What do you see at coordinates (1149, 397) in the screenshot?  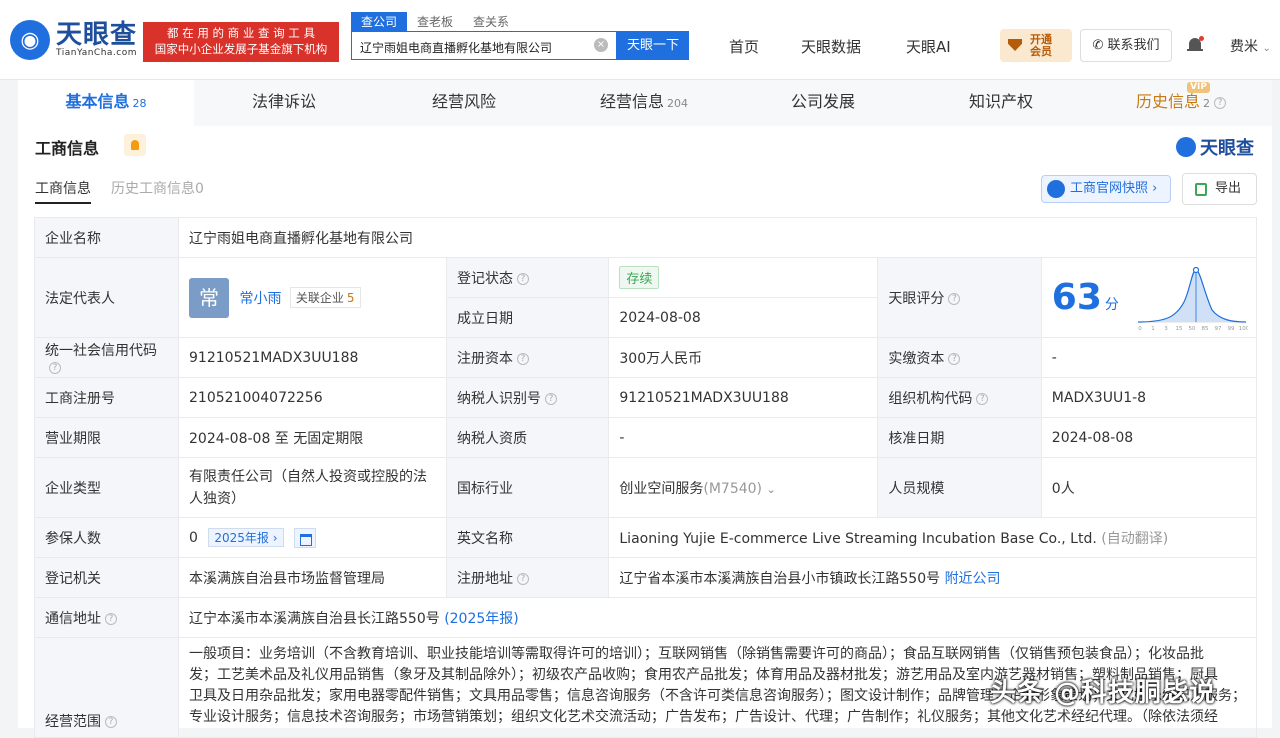 I see `org-code: MADX3UU1-8` at bounding box center [1149, 397].